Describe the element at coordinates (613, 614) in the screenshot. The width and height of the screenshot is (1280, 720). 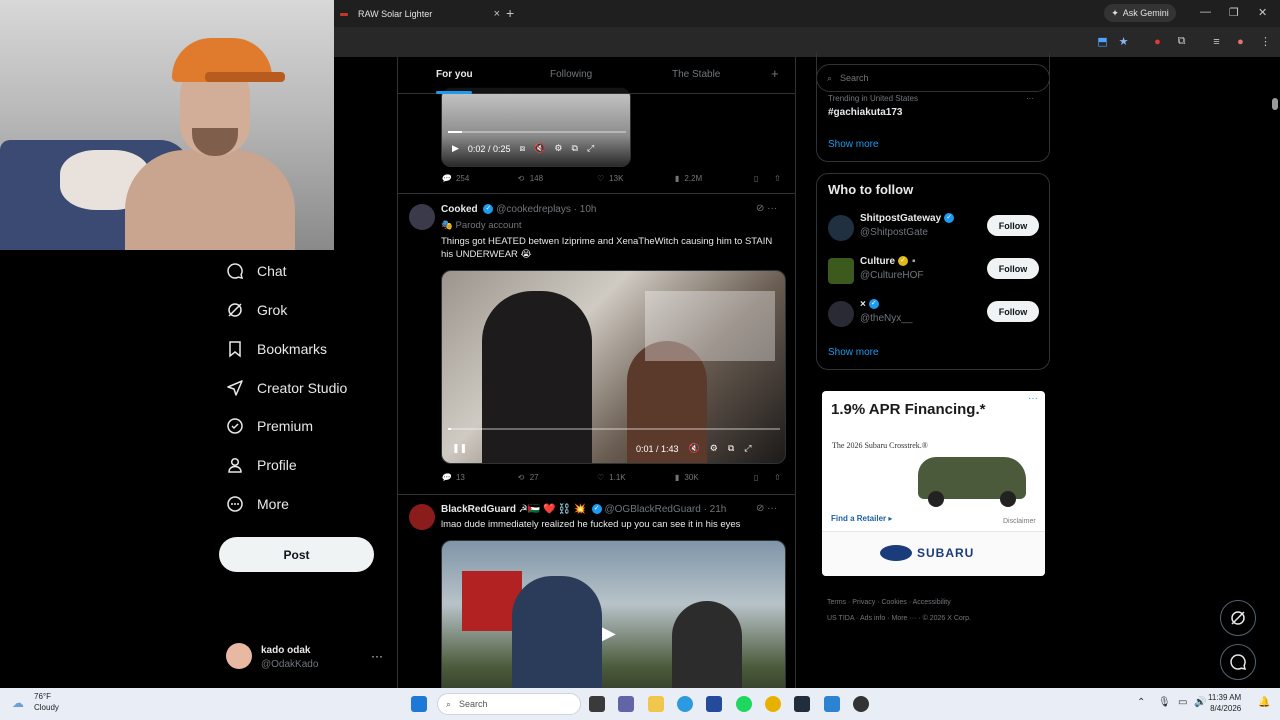
I see `tweet-video-2: ▶` at that location.